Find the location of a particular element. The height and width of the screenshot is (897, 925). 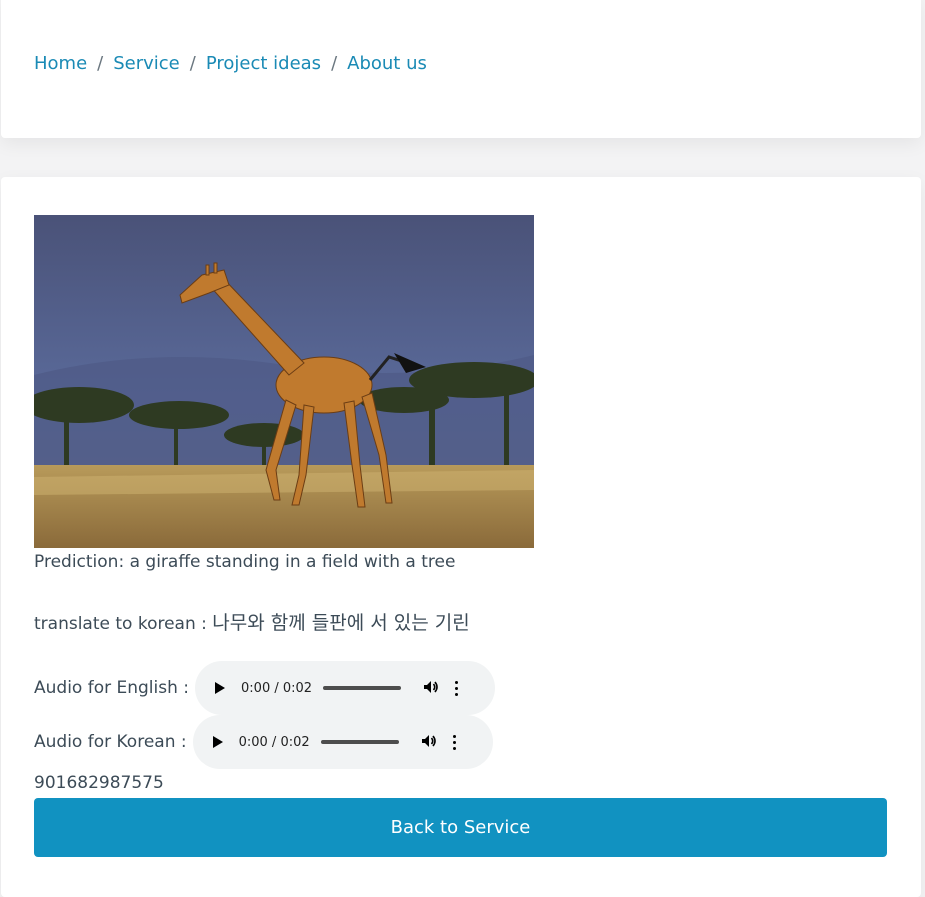

audio-korean-row: Audio for Korean : 0:00 / 0:02 is located at coordinates (263, 742).